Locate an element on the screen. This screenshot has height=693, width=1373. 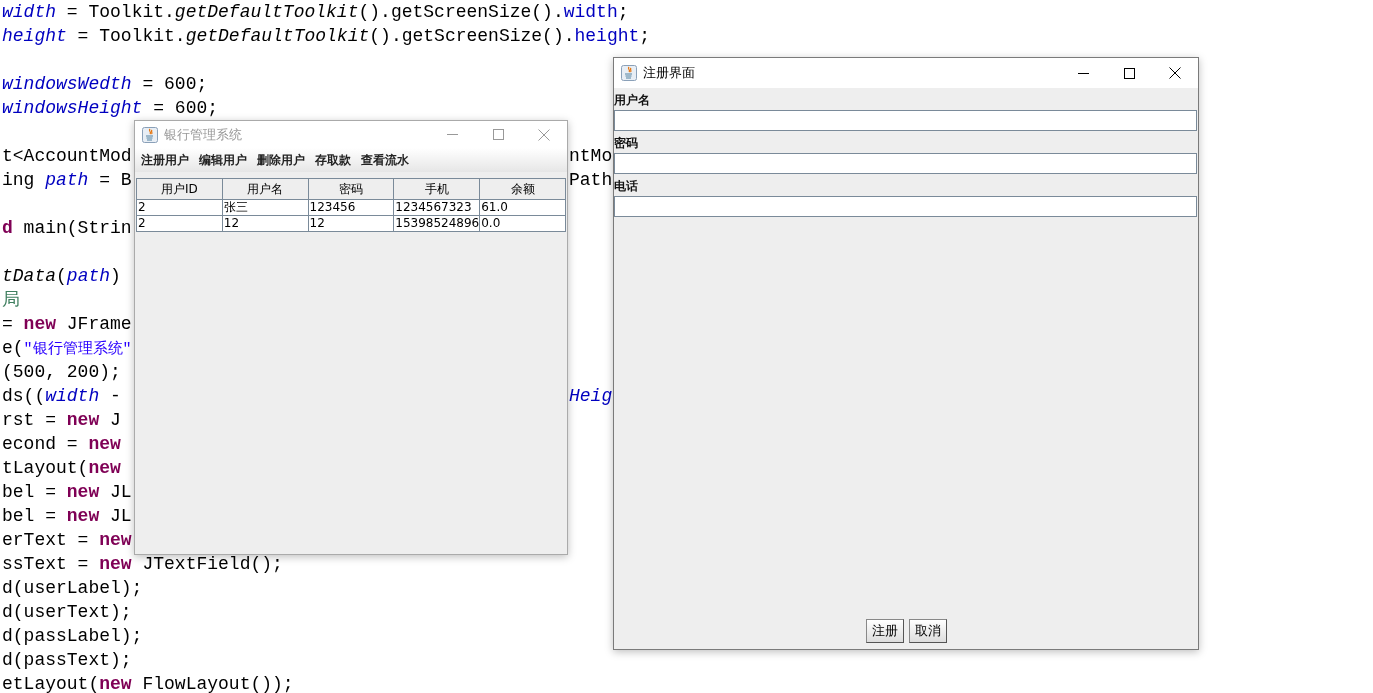
table-cell: 61.0 is located at coordinates (523, 208).